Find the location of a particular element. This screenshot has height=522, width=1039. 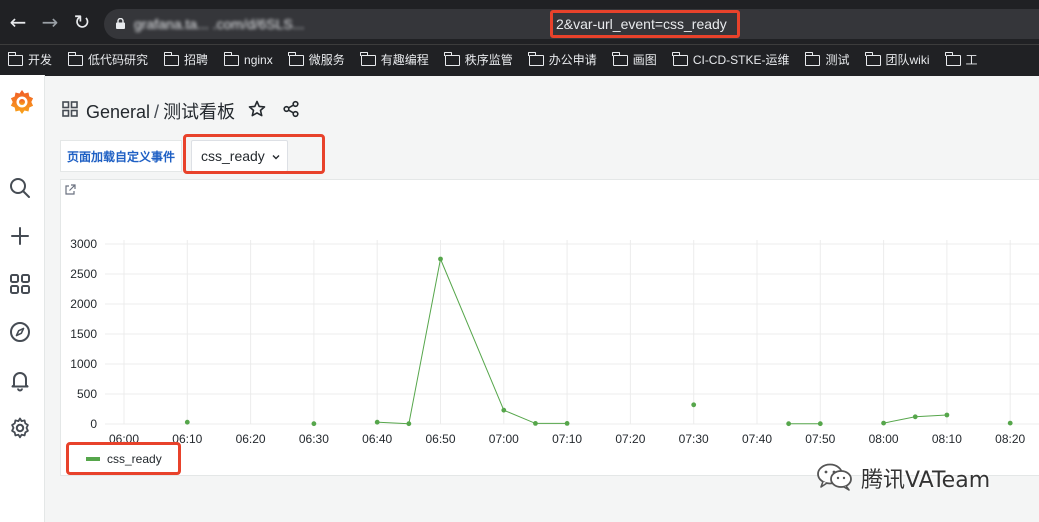

bookmark-label: CI-CD-STKE-运维 is located at coordinates (741, 60).